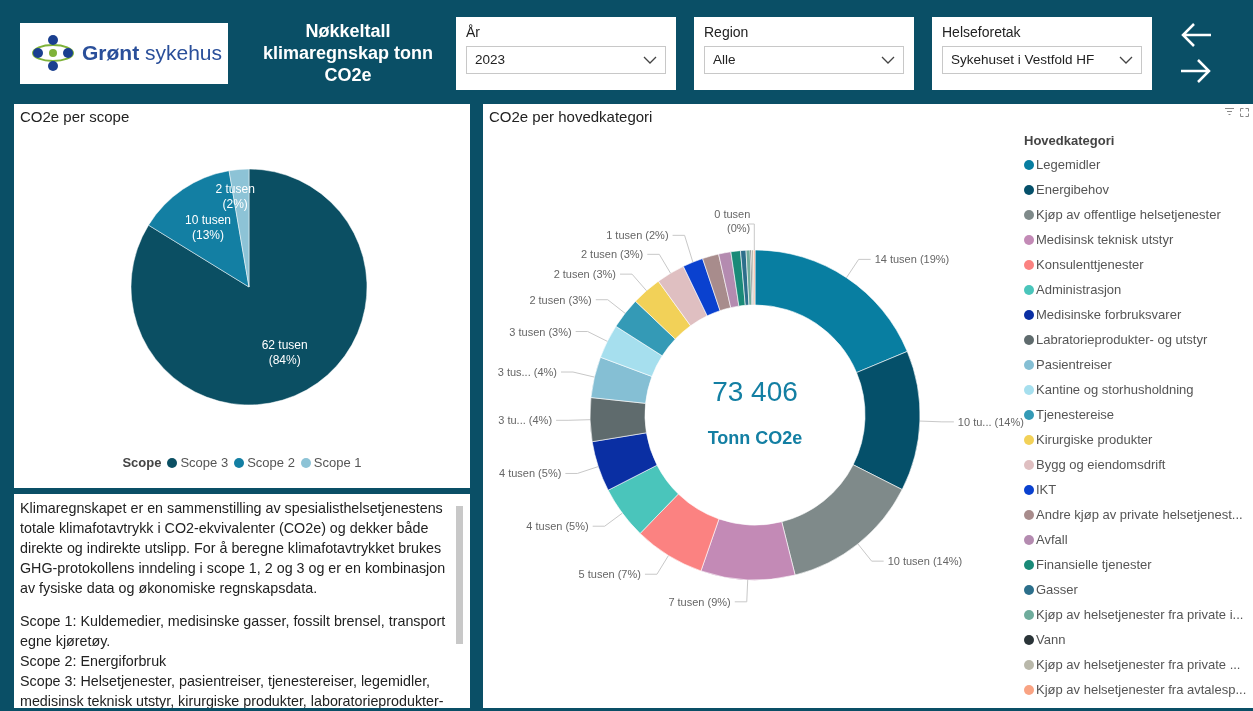  What do you see at coordinates (990, 421) in the screenshot?
I see `data-label: 10 tu... (14%)` at bounding box center [990, 421].